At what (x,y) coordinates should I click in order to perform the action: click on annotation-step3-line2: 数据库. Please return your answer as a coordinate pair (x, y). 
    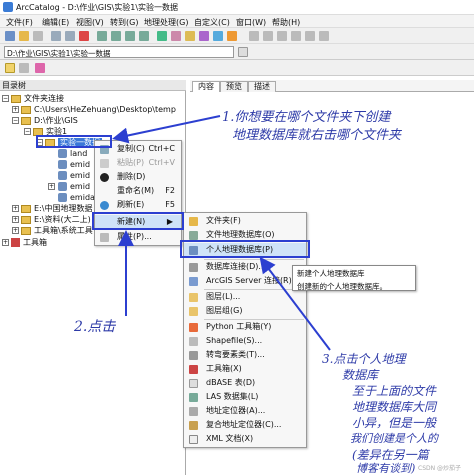
    Looking at the image, I should click on (360, 375).